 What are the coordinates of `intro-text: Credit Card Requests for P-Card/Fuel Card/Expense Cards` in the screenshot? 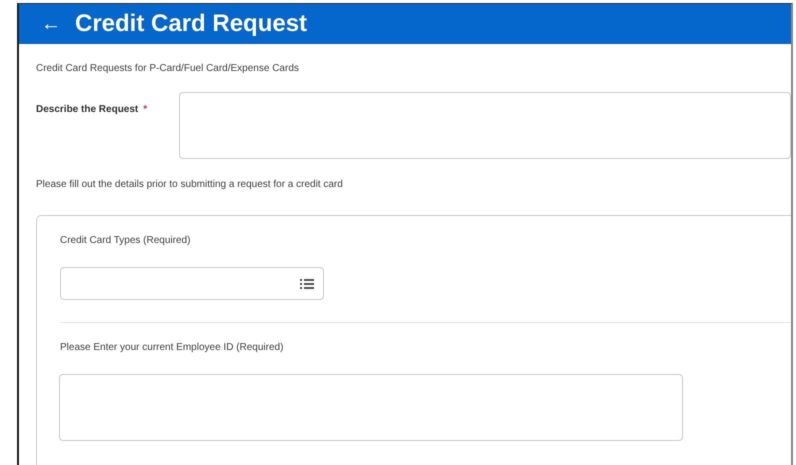 It's located at (168, 68).